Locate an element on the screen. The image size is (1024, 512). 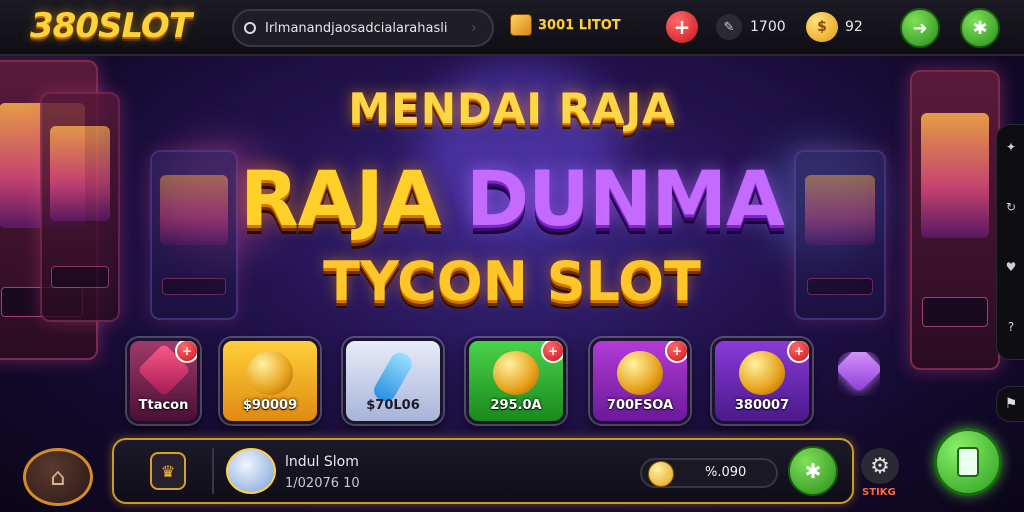
search-bar: Irlmanandjaosadcialarahasli › is located at coordinates (363, 28).